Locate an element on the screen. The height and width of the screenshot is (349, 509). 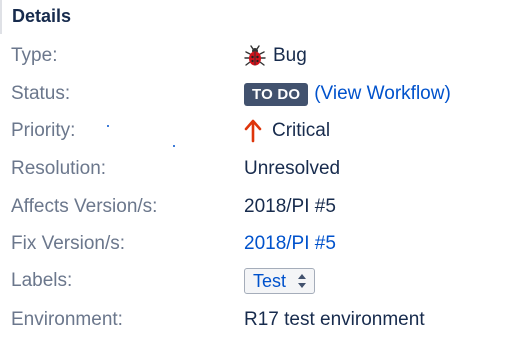
priority-value: Critical is located at coordinates (287, 131).